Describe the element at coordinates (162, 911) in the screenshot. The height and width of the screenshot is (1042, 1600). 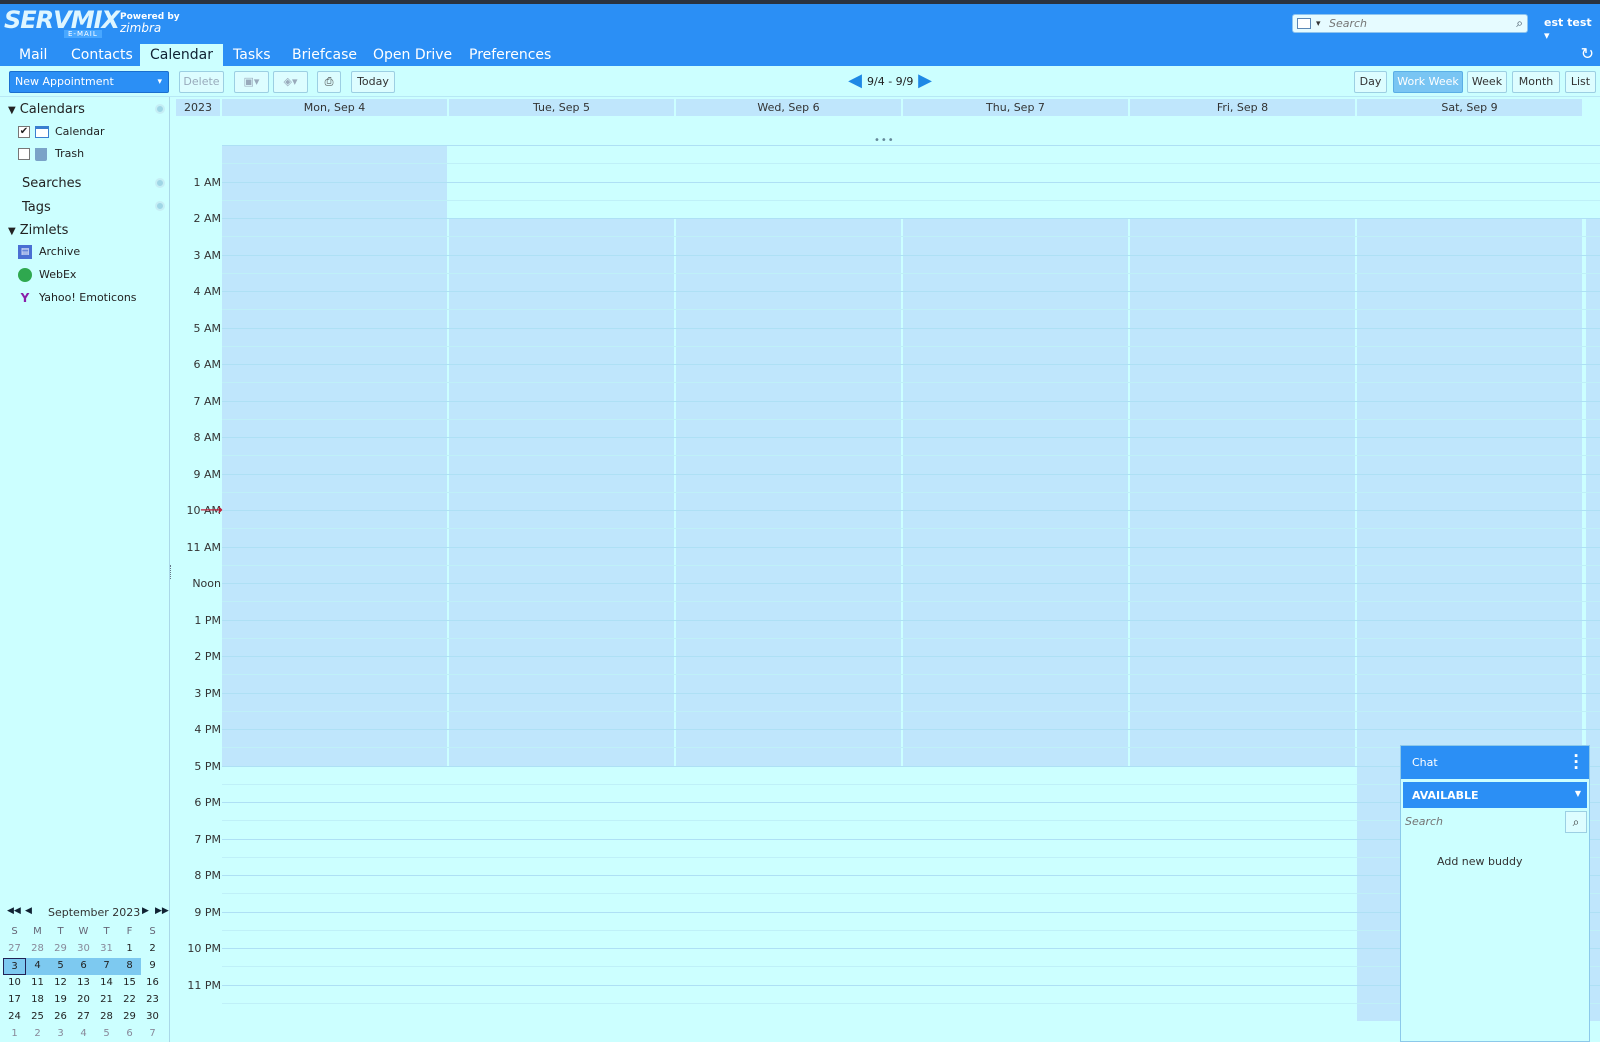
I see `next-year-icon: ▶▶` at that location.